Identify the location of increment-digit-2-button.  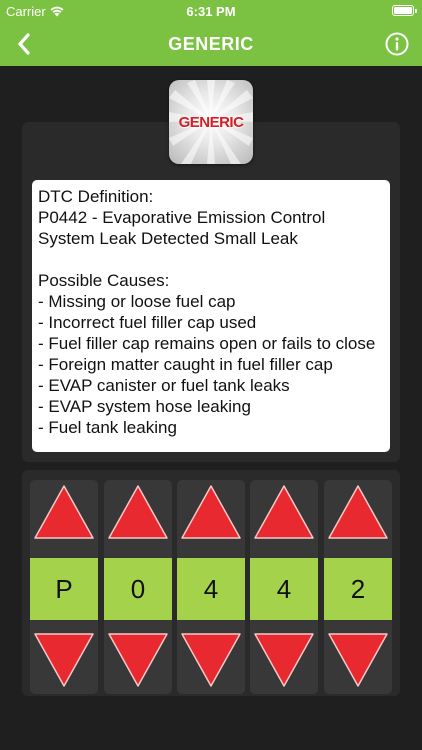
(138, 512).